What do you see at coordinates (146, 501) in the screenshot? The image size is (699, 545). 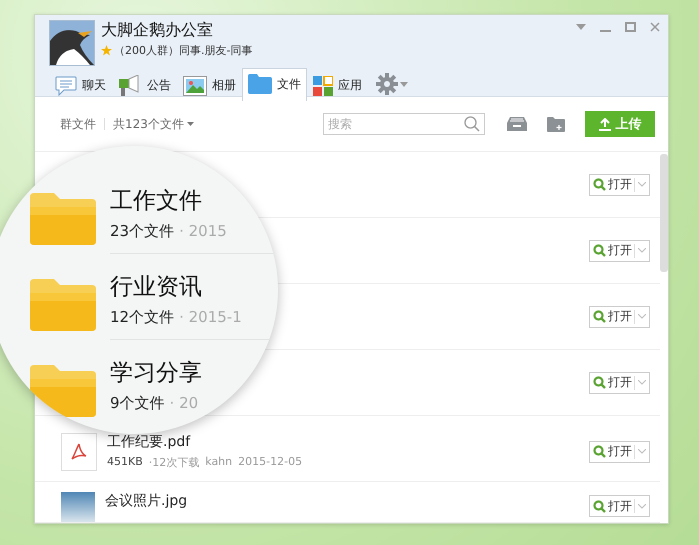 I see `file-name: 会议照片.jpg` at bounding box center [146, 501].